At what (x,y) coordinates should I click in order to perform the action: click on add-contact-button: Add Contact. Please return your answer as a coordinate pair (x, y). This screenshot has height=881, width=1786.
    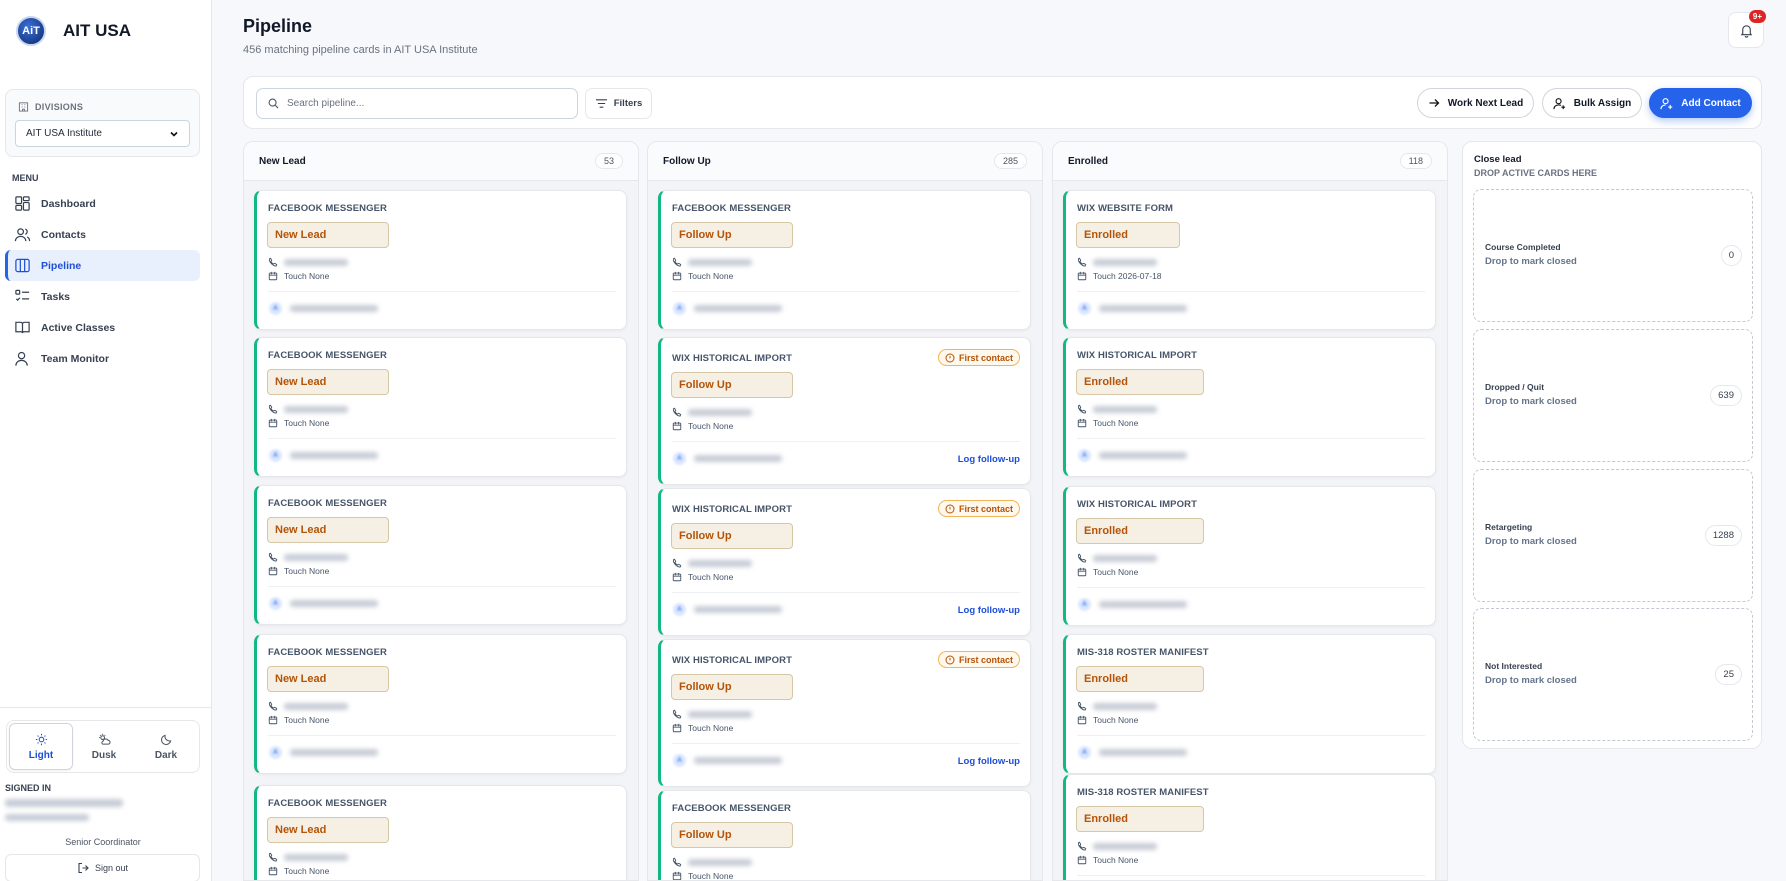
    Looking at the image, I should click on (1700, 103).